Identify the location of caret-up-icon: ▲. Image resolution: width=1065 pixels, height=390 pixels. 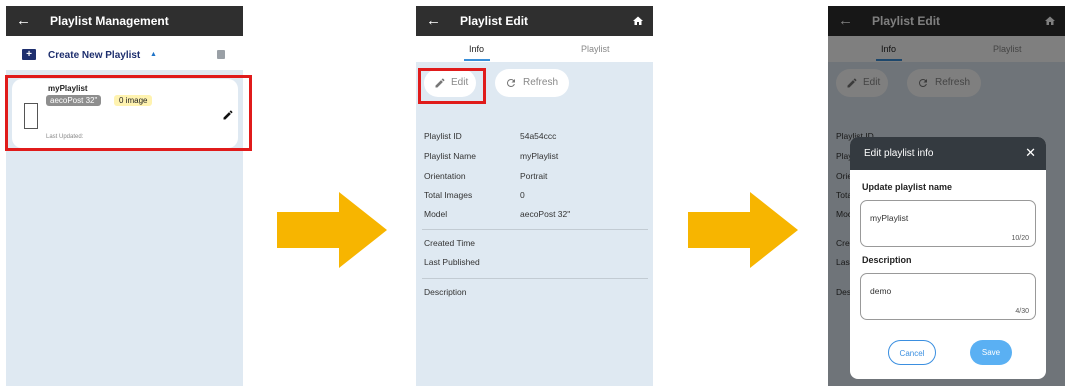
(153, 54).